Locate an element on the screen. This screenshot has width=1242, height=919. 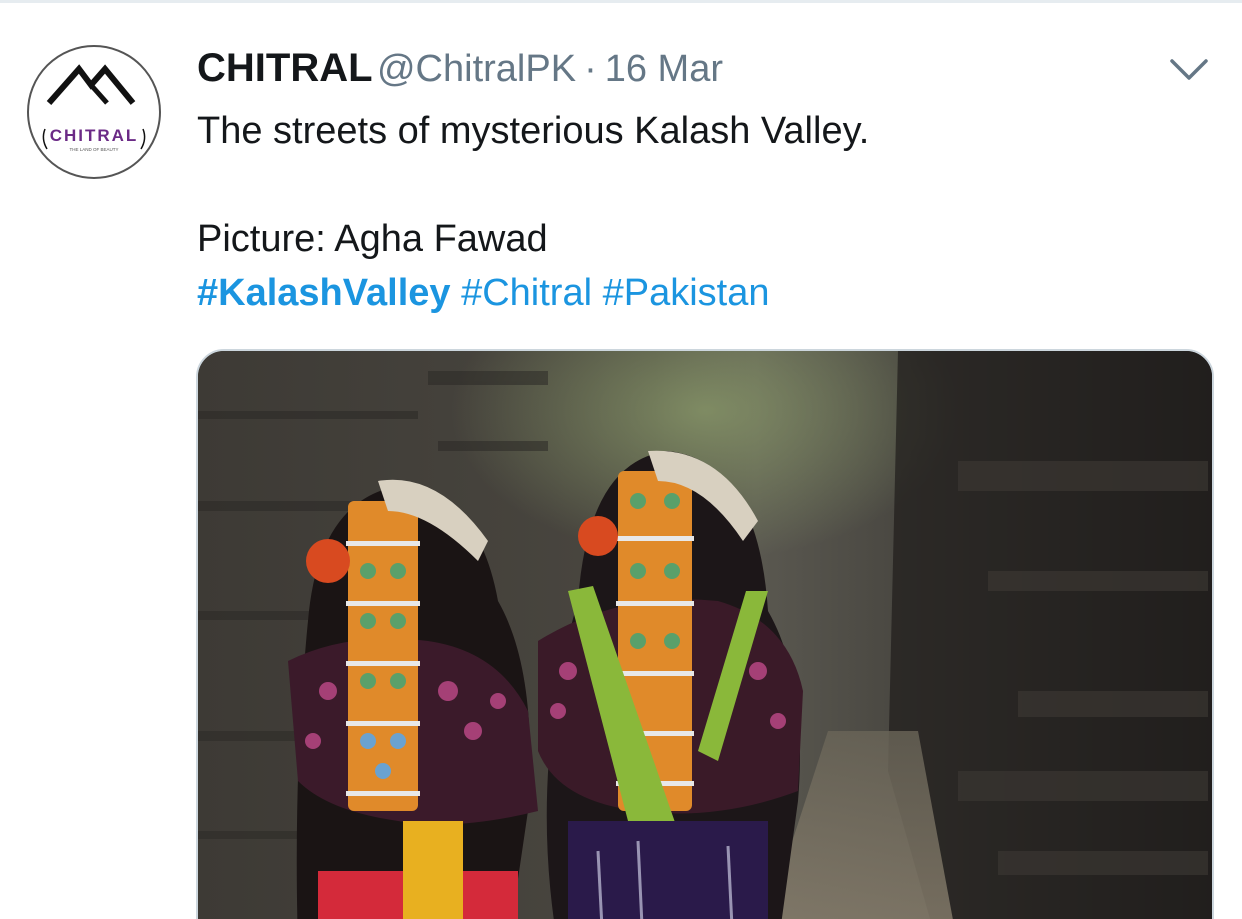
display-name: CHITRAL is located at coordinates (285, 68).